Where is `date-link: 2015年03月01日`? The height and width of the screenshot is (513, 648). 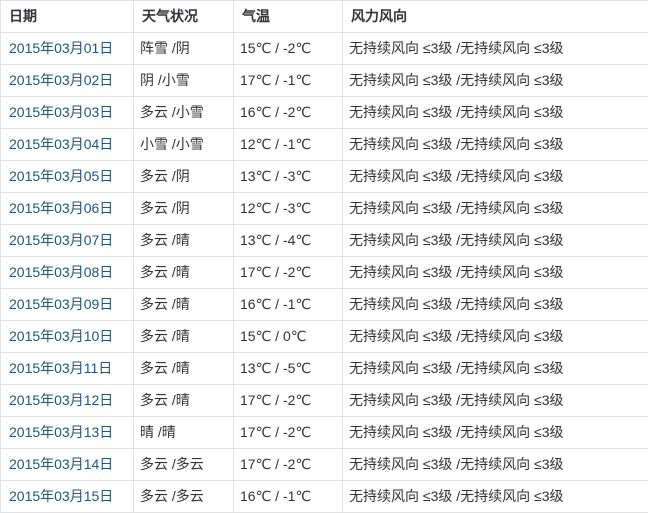 date-link: 2015年03月01日 is located at coordinates (61, 48).